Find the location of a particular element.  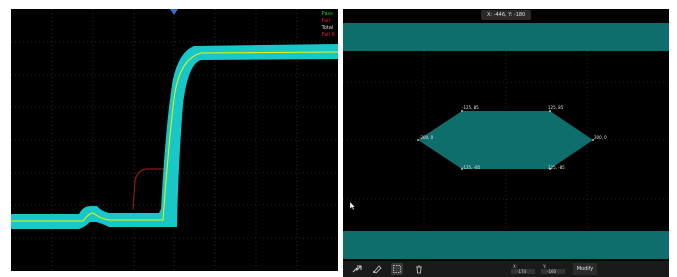

x-field-value: -174 is located at coordinates (523, 271).